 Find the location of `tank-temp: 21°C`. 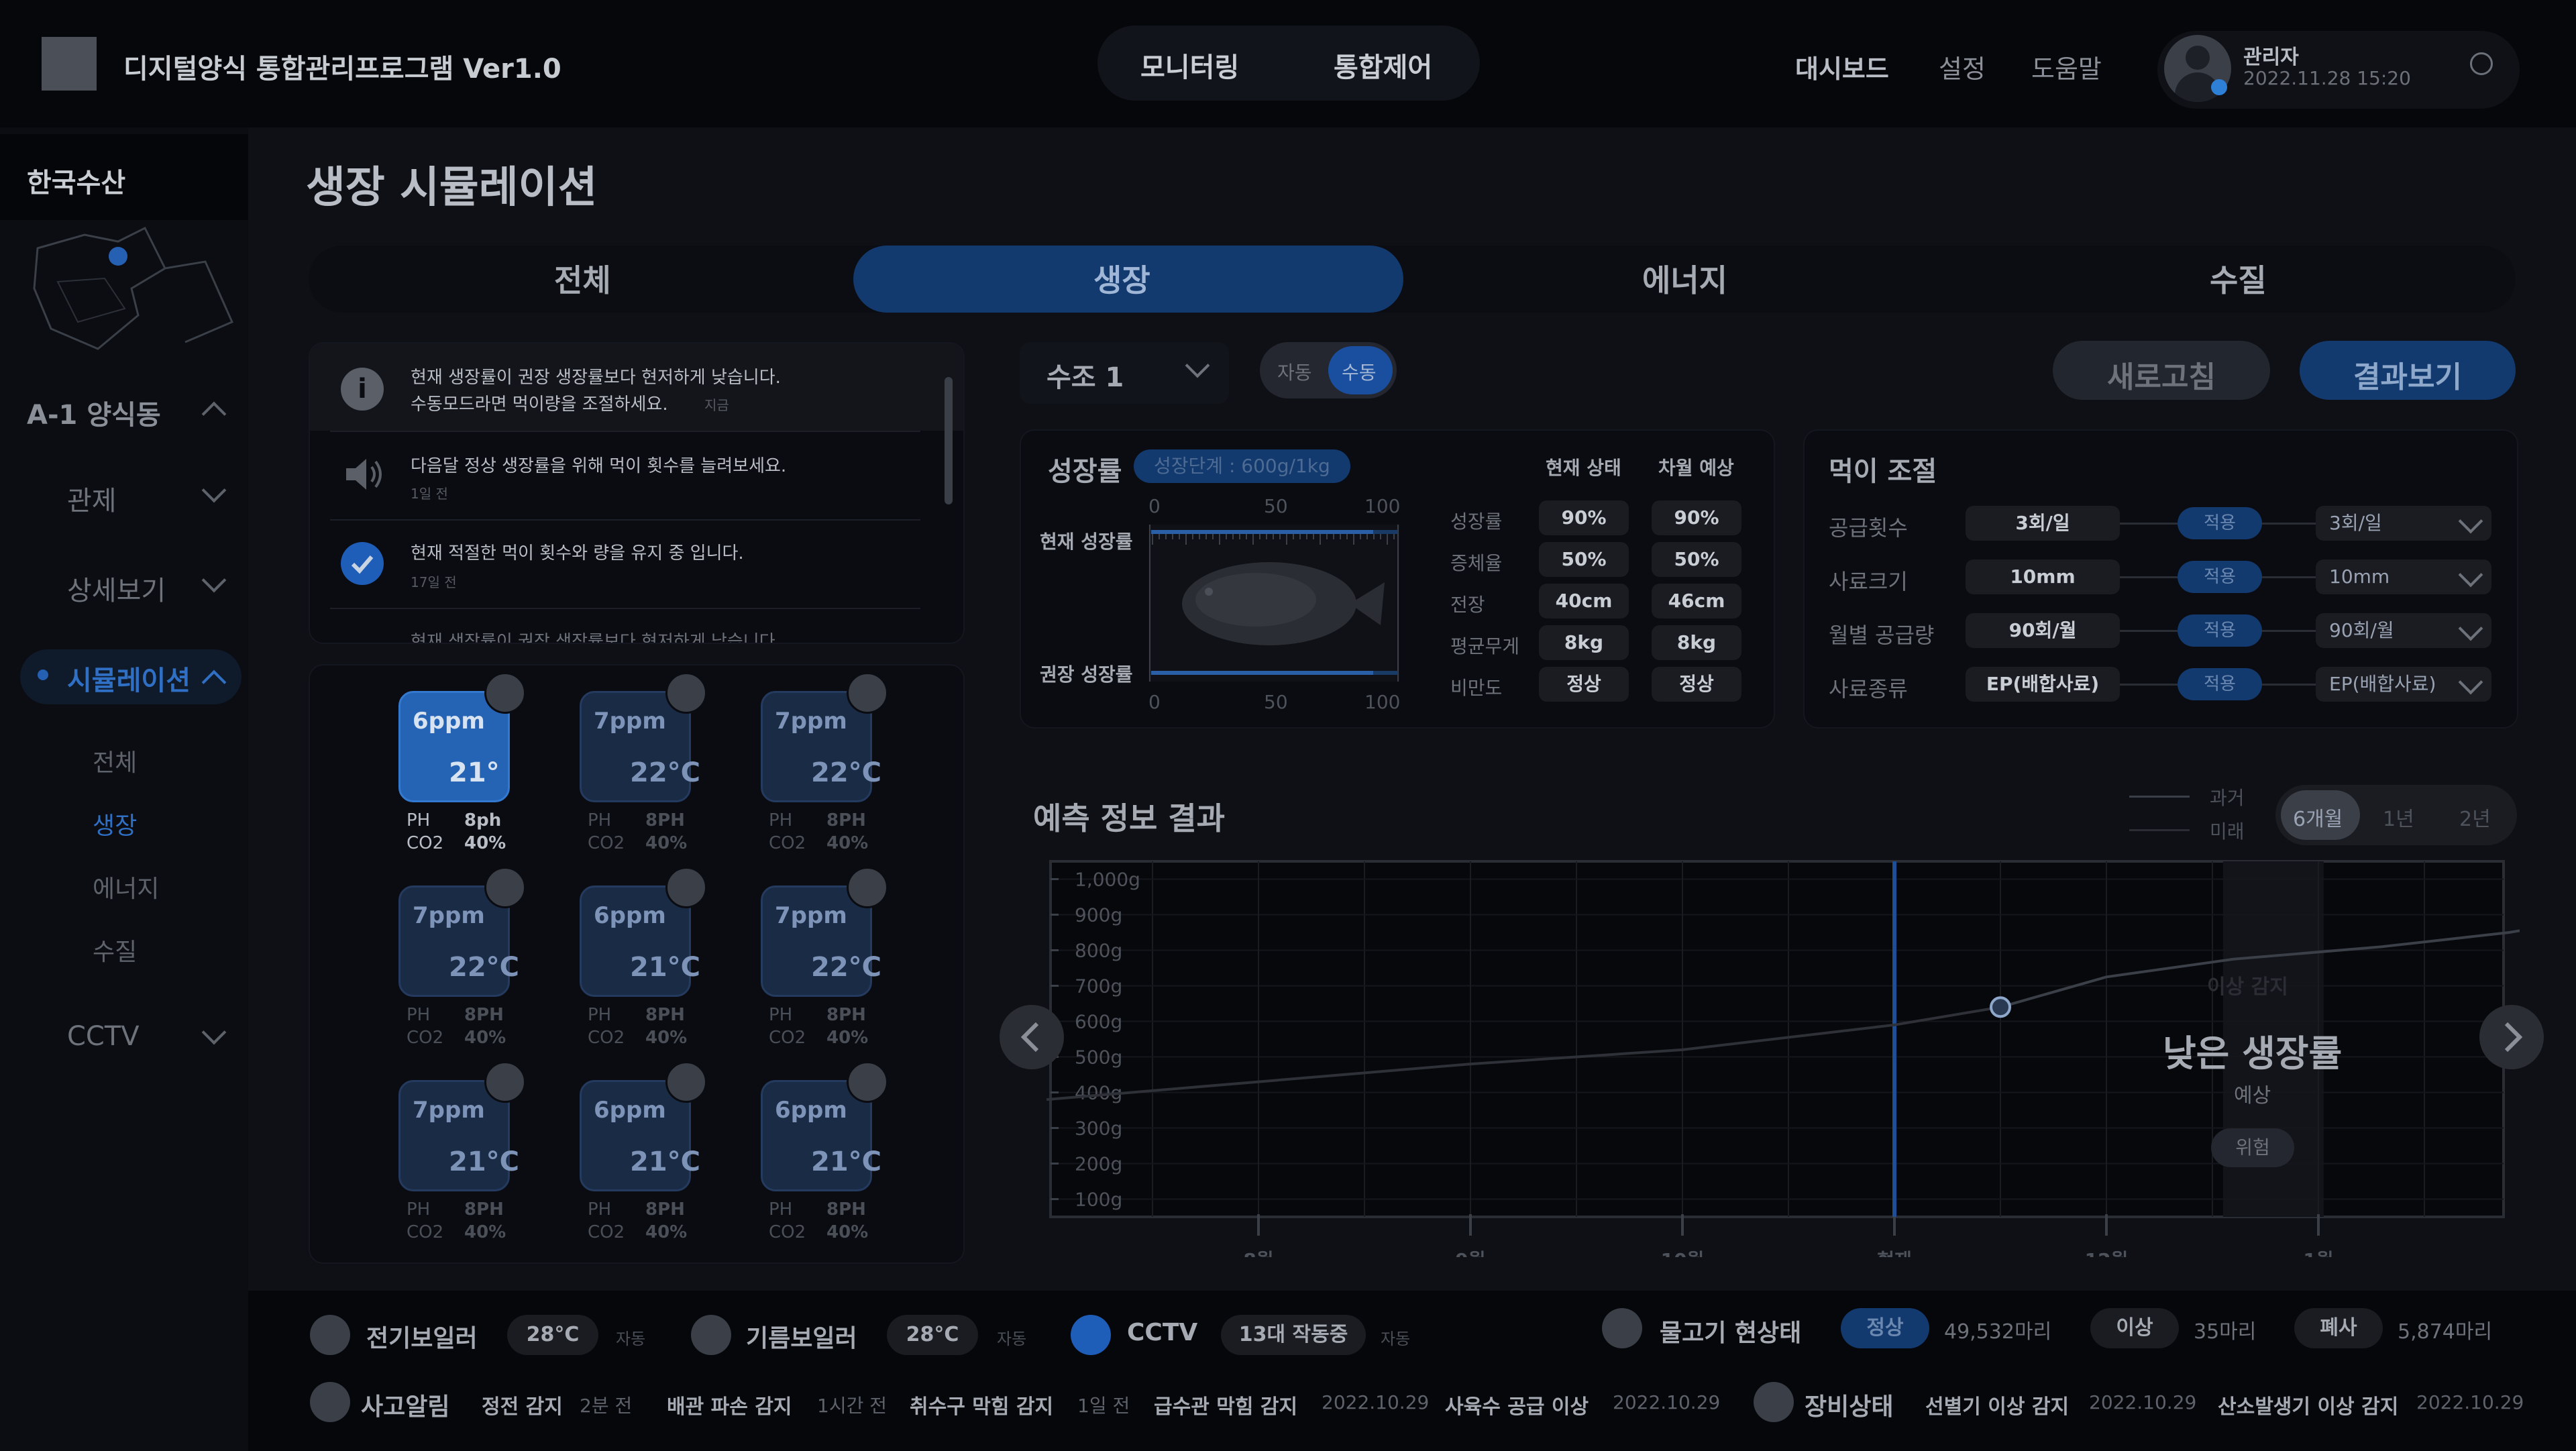

tank-temp: 21°C is located at coordinates (665, 967).